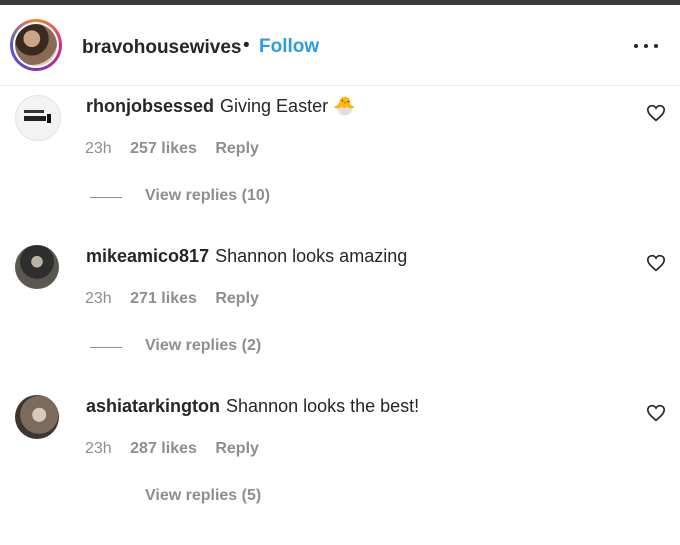 This screenshot has height=545, width=680. What do you see at coordinates (163, 449) in the screenshot?
I see `comment-likes: 287 likes` at bounding box center [163, 449].